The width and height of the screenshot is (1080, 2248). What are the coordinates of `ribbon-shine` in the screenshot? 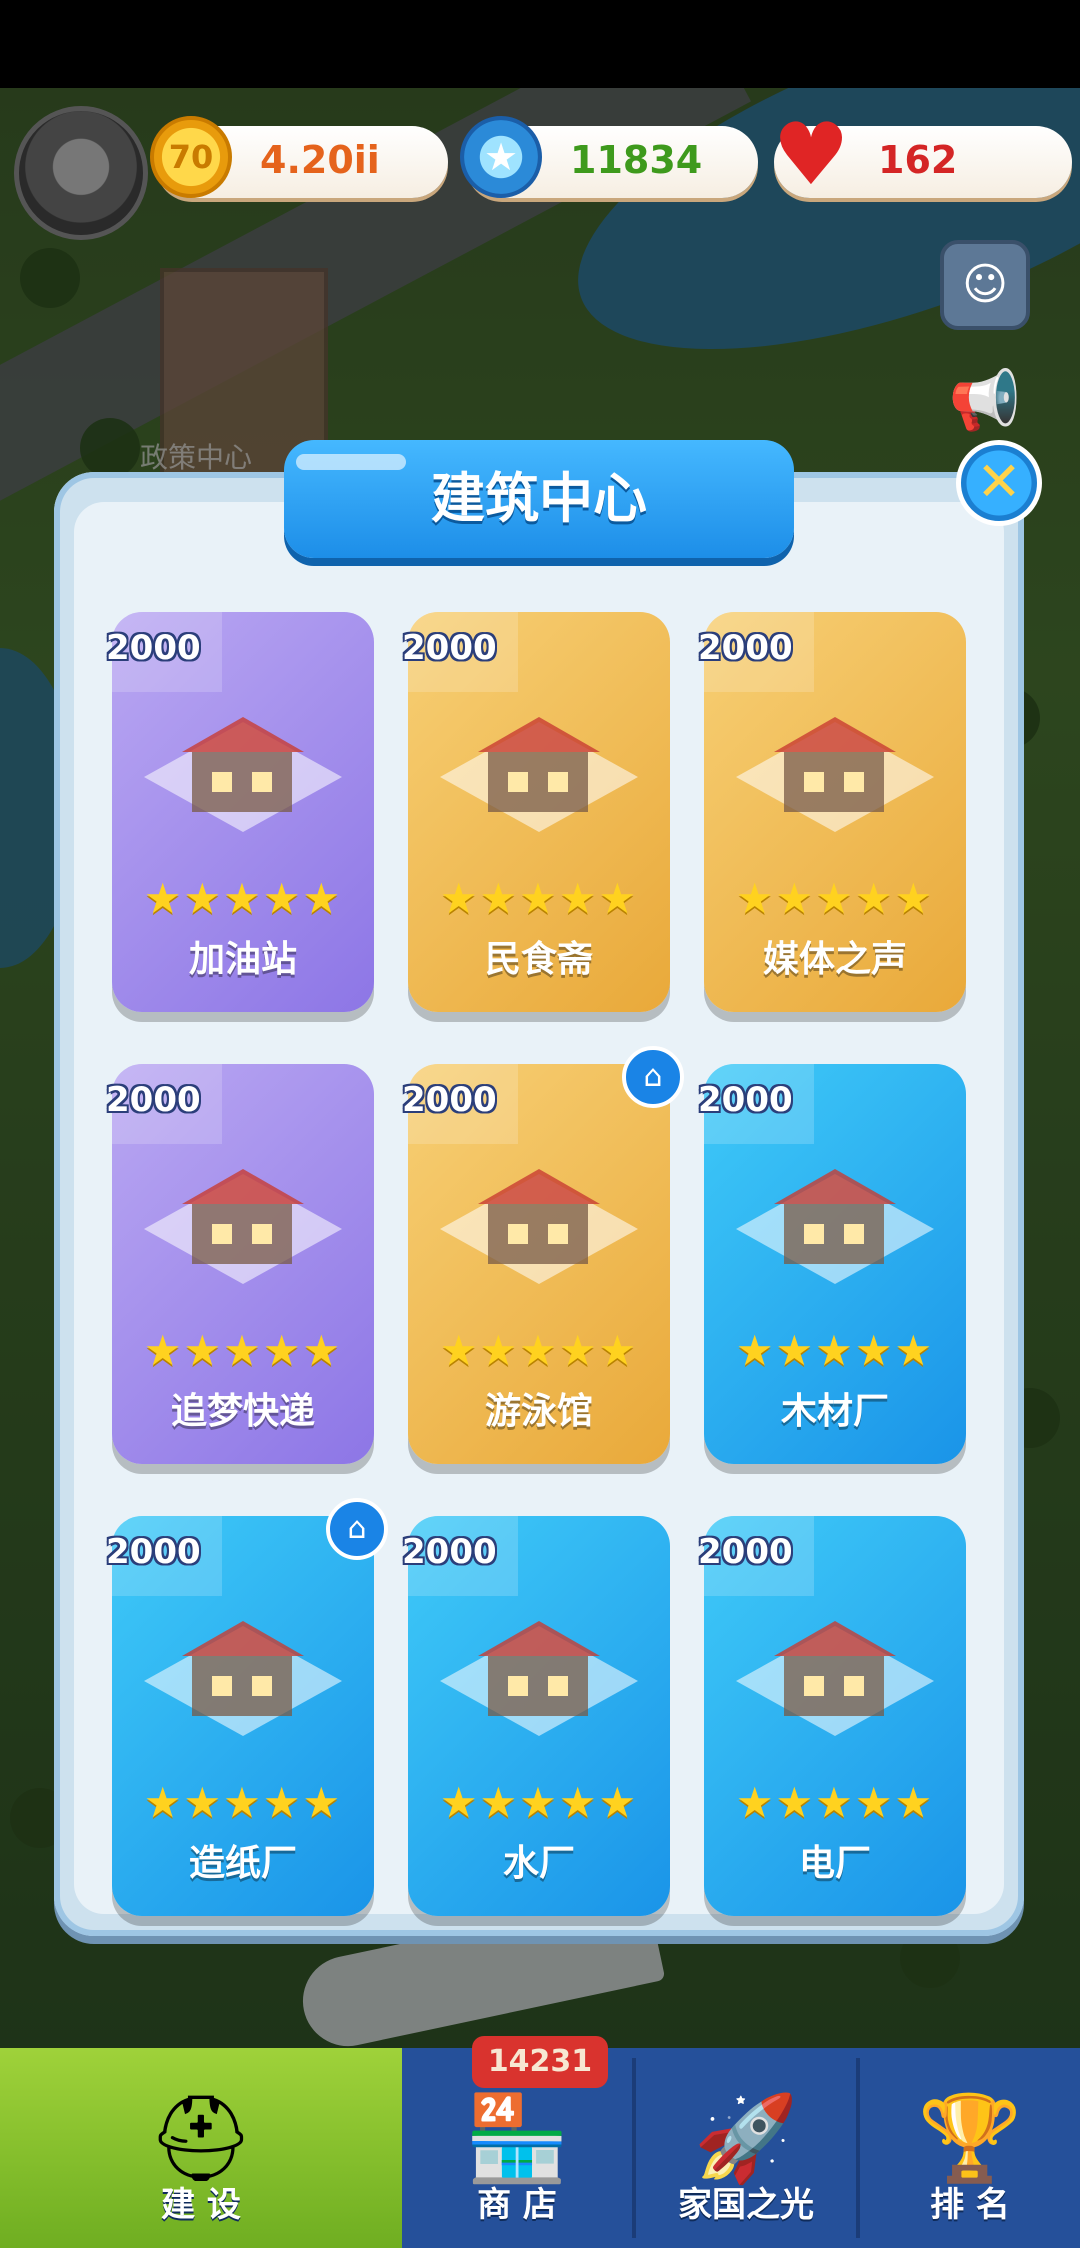 It's located at (351, 462).